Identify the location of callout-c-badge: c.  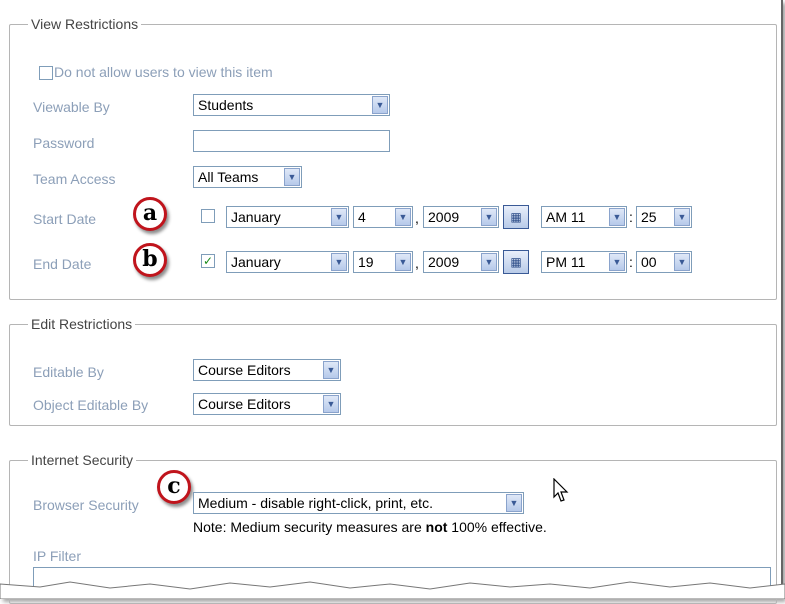
(174, 487).